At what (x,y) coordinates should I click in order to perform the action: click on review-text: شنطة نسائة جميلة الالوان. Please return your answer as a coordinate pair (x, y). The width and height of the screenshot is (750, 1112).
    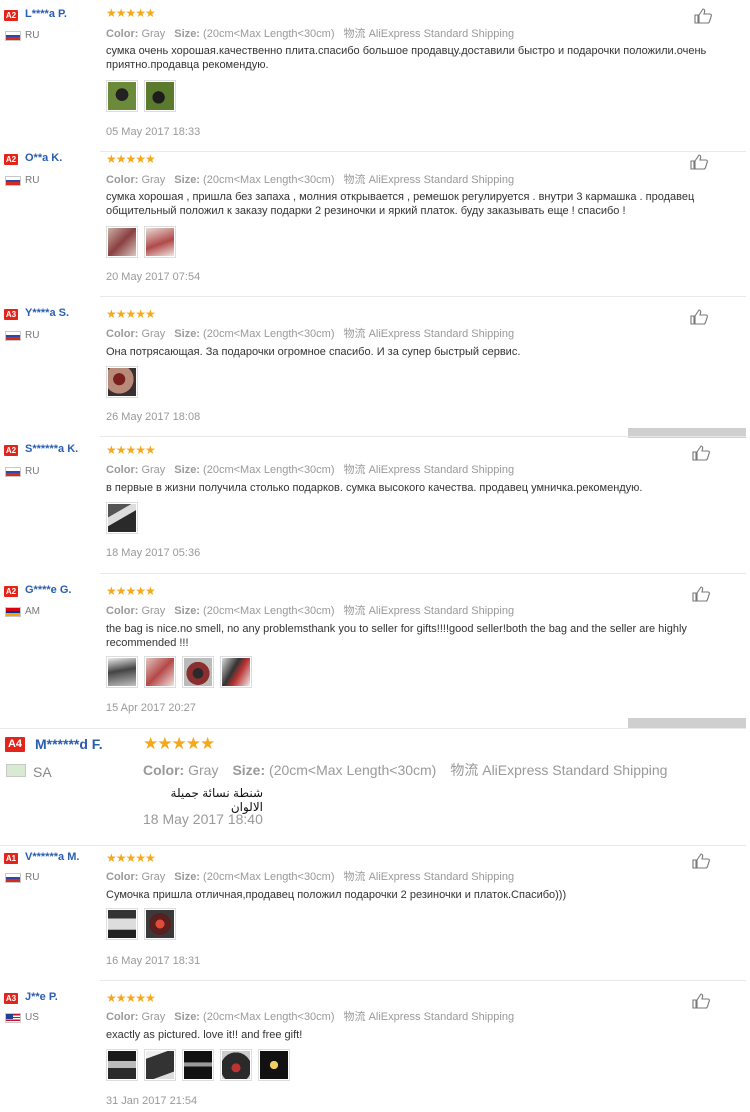
    Looking at the image, I should click on (216, 800).